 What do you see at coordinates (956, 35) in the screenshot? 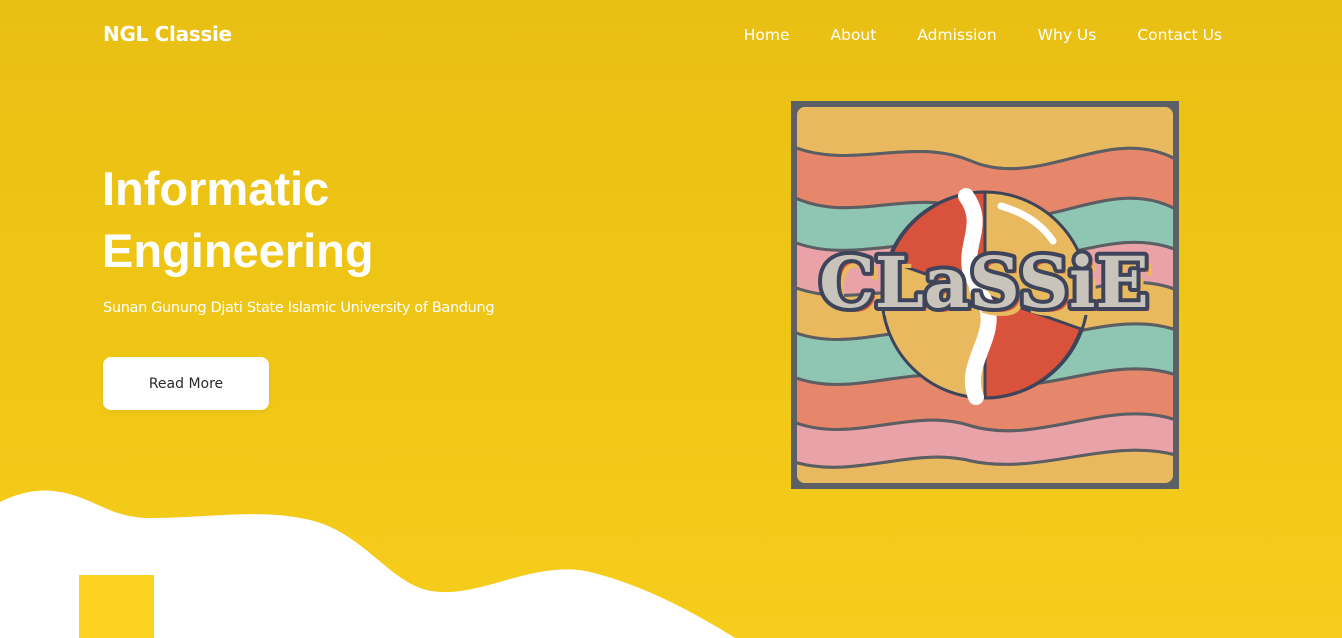
I see `nav-admission: Admission` at bounding box center [956, 35].